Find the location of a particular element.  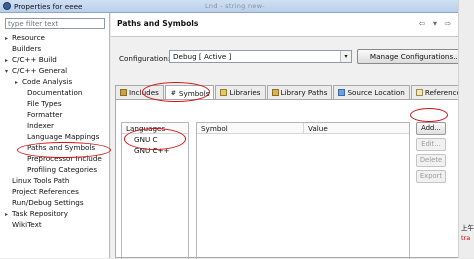

annotation-ellipse-add-button is located at coordinates (429, 115).